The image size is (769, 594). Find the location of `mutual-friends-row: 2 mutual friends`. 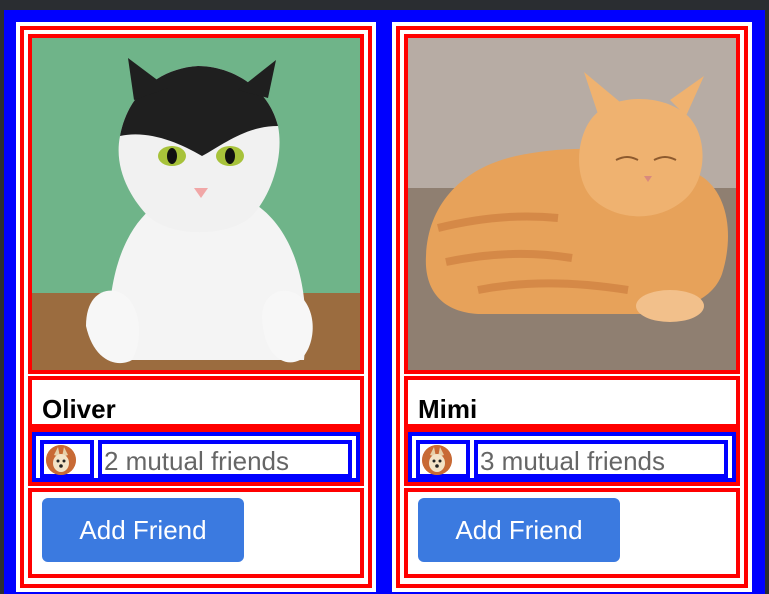

mutual-friends-row: 2 mutual friends is located at coordinates (196, 457).